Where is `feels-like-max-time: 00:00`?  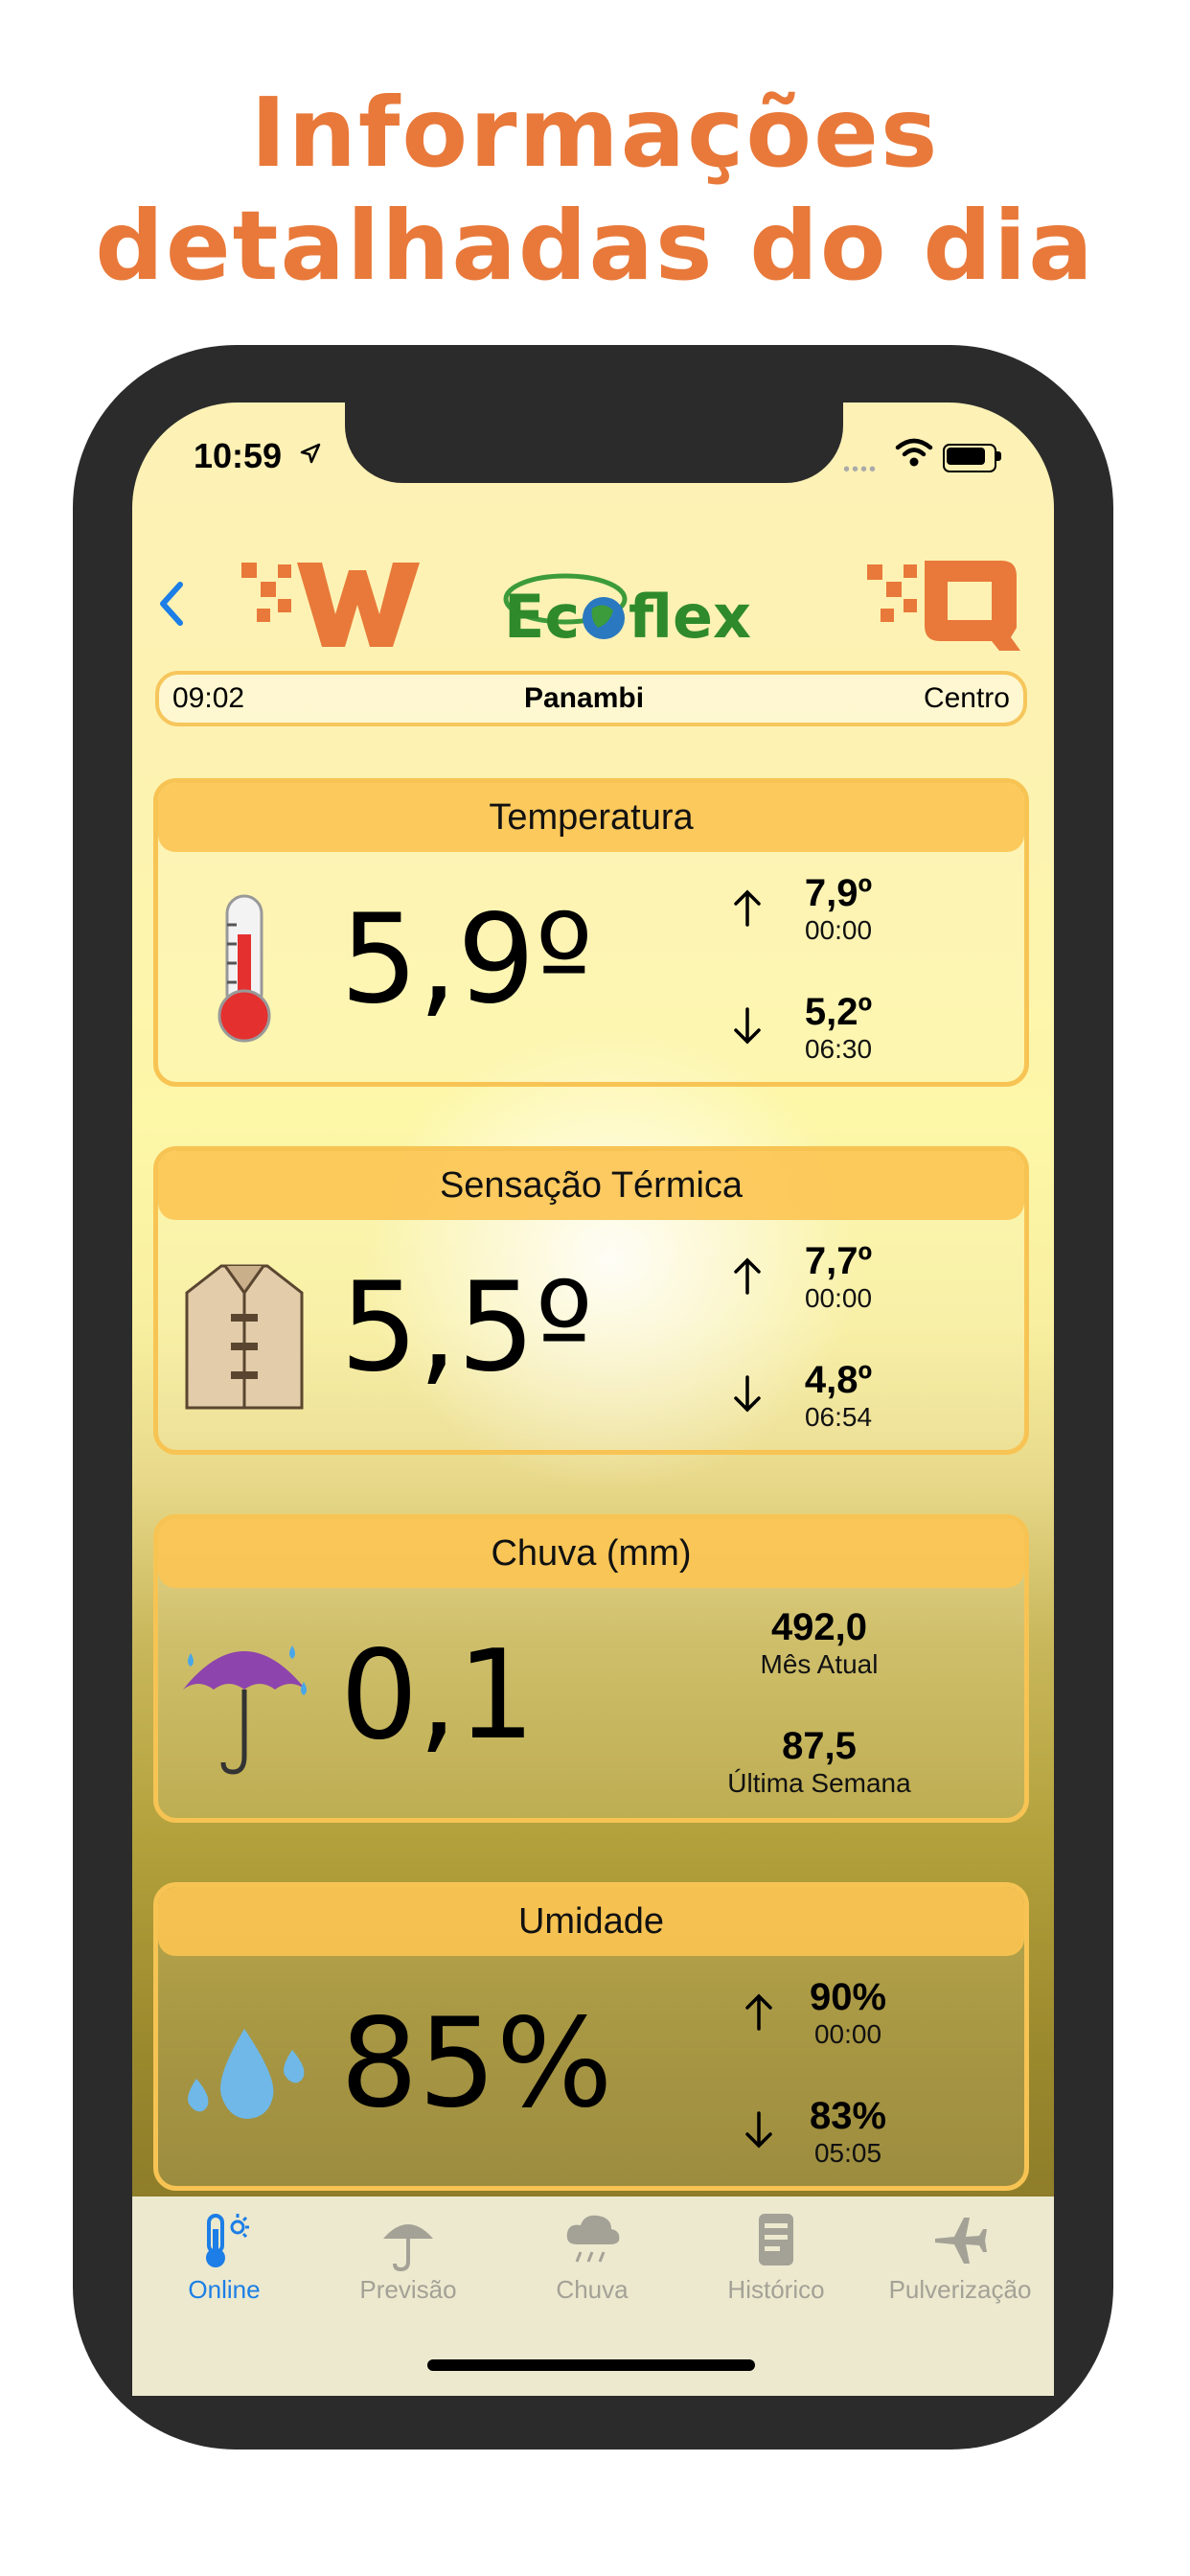
feels-like-max-time: 00:00 is located at coordinates (839, 1298).